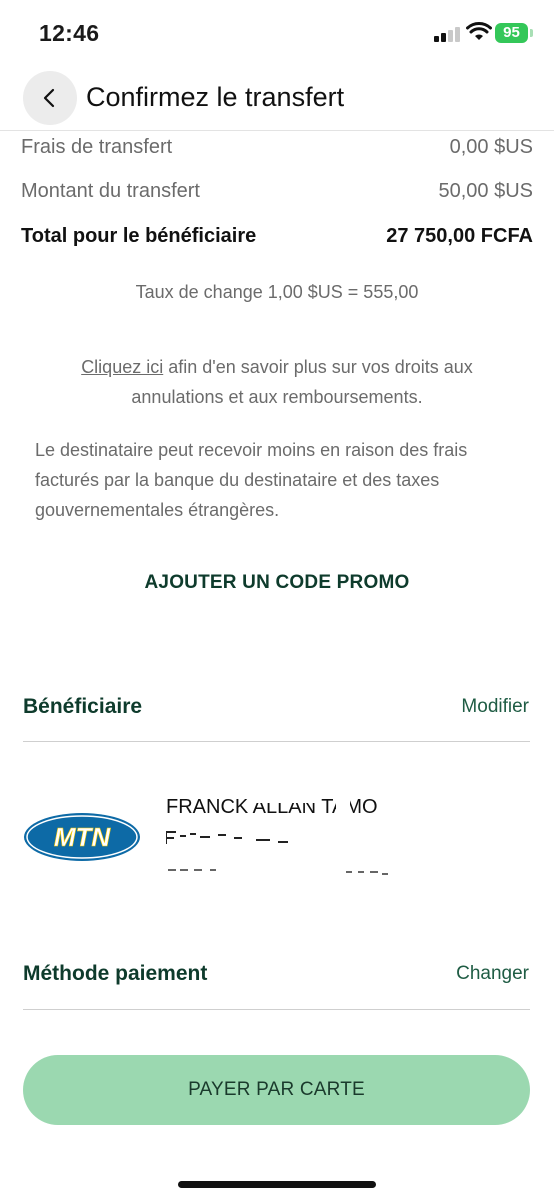 The image size is (554, 1200). Describe the element at coordinates (83, 706) in the screenshot. I see `beneficiary-heading: Bénéficiaire` at that location.